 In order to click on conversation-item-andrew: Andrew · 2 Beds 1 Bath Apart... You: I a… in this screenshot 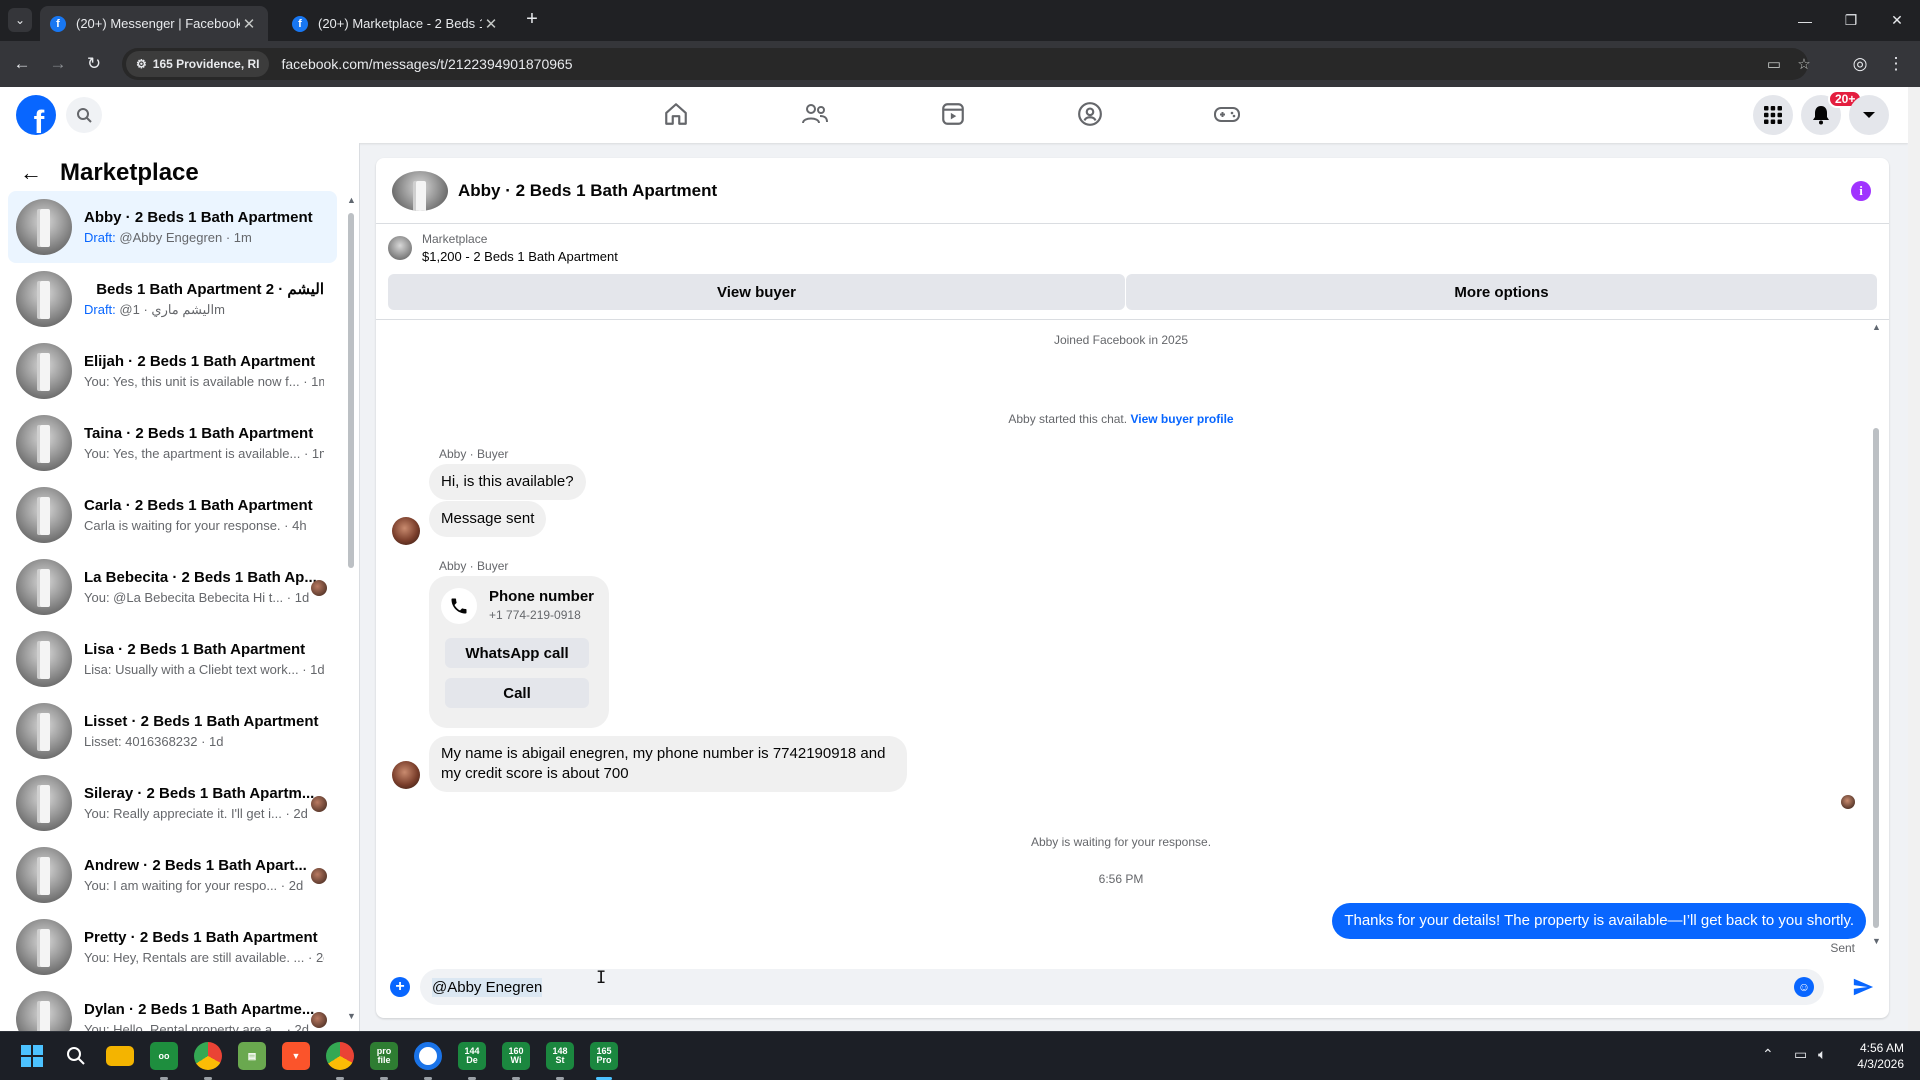, I will do `click(172, 875)`.